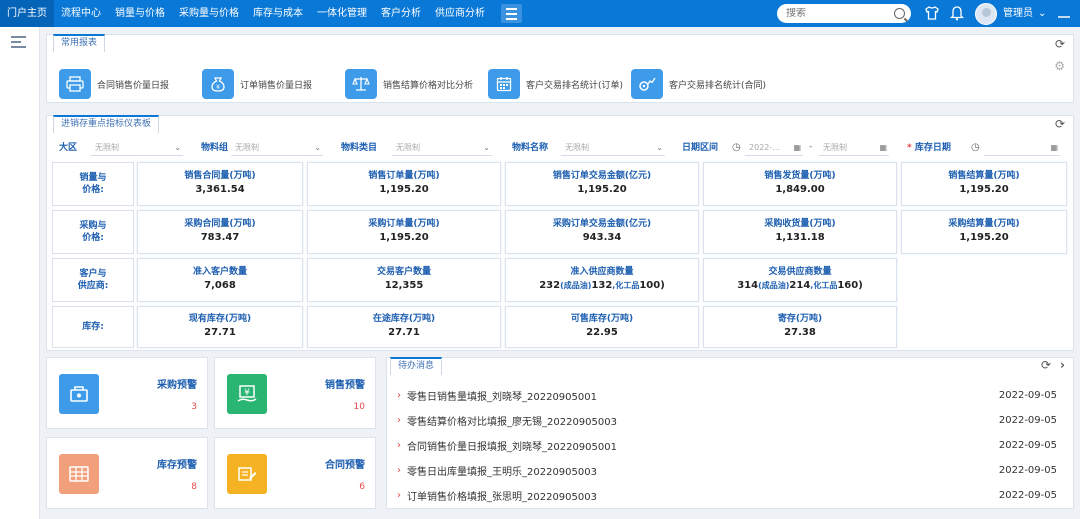 The image size is (1080, 519). What do you see at coordinates (1022, 148) in the screenshot?
I see `stock-date-input: ▦` at bounding box center [1022, 148].